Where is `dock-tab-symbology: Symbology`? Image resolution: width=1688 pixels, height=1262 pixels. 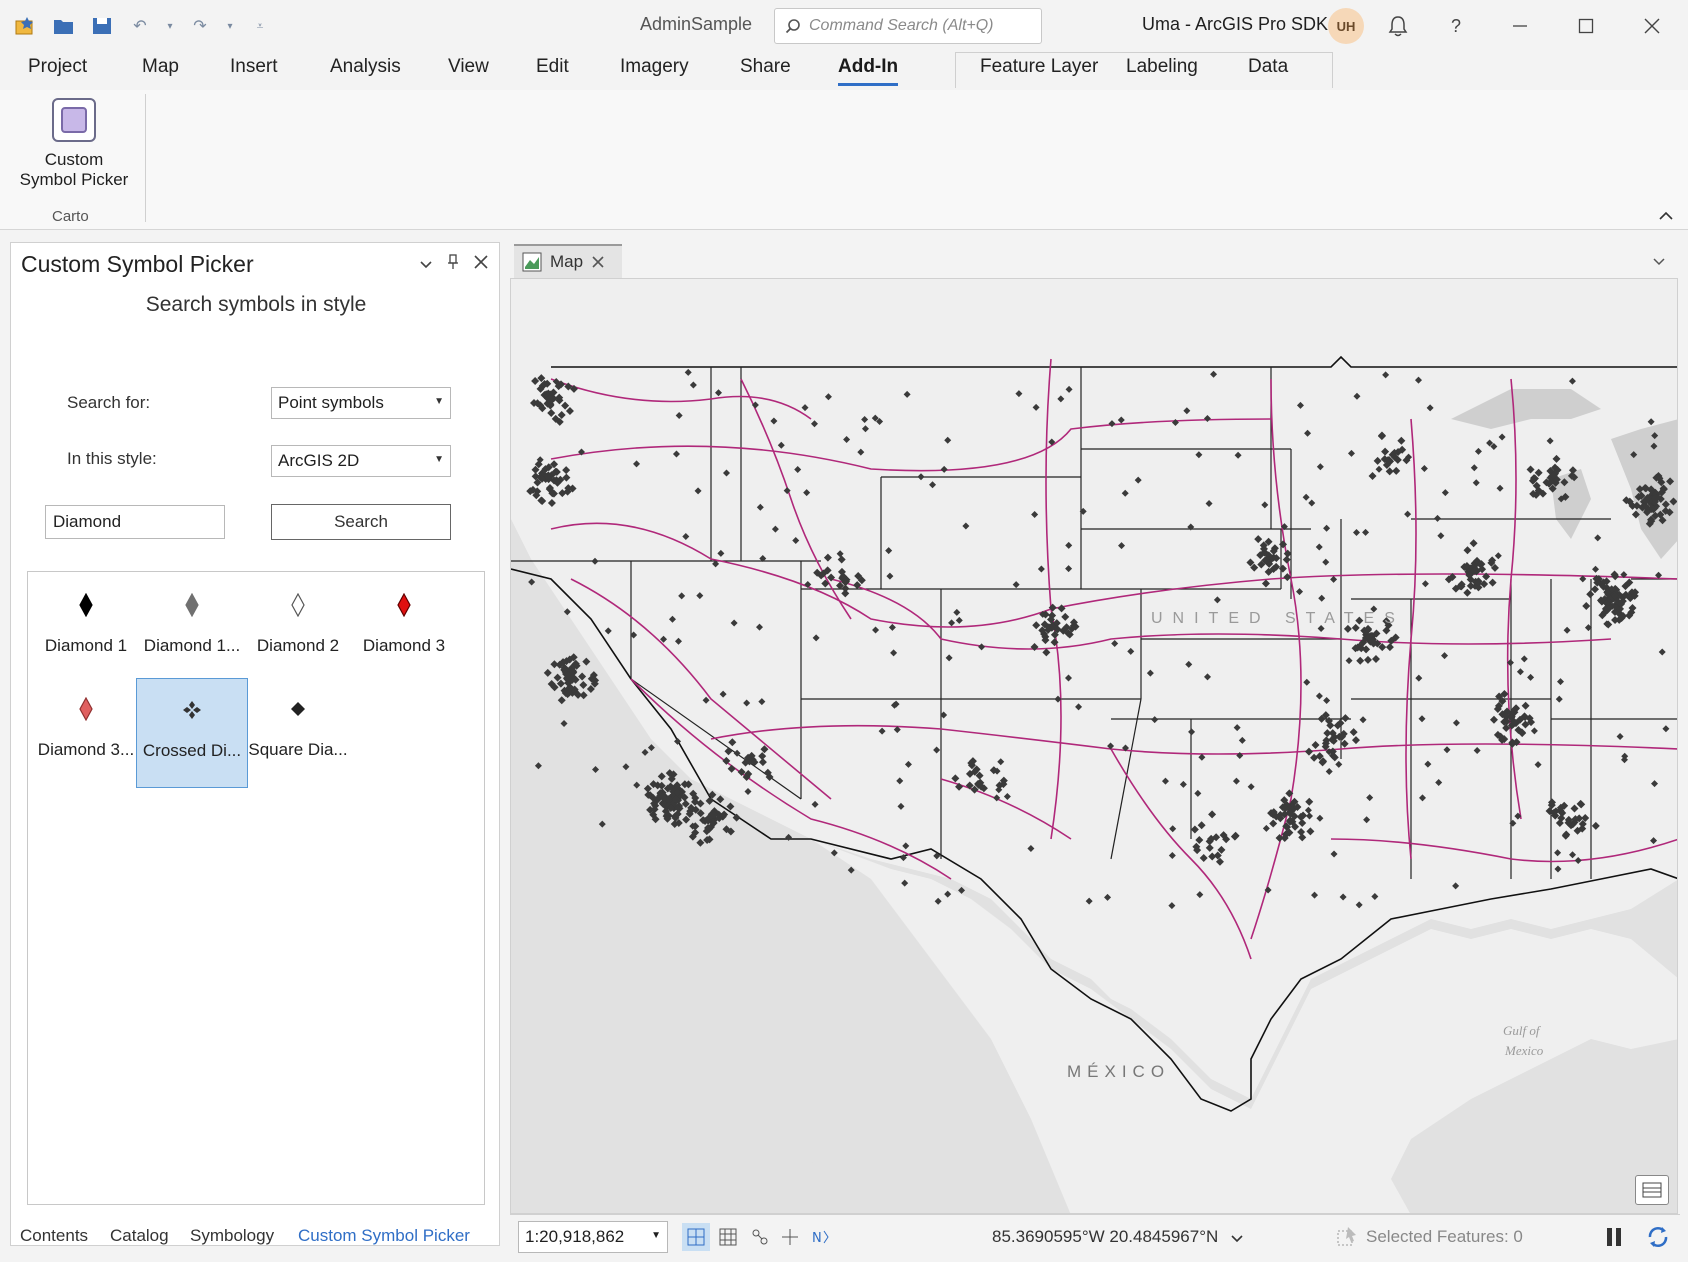
dock-tab-symbology: Symbology is located at coordinates (232, 1236).